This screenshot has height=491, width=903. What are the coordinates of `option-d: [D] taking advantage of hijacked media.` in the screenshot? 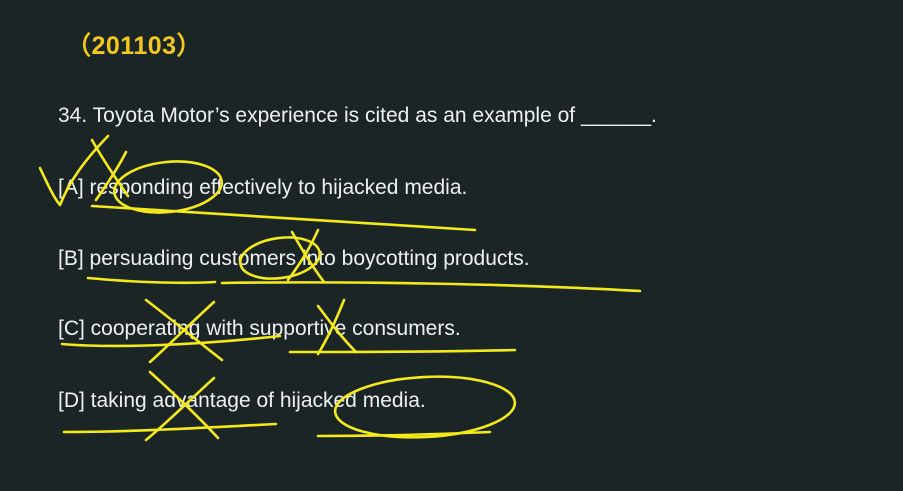 It's located at (242, 400).